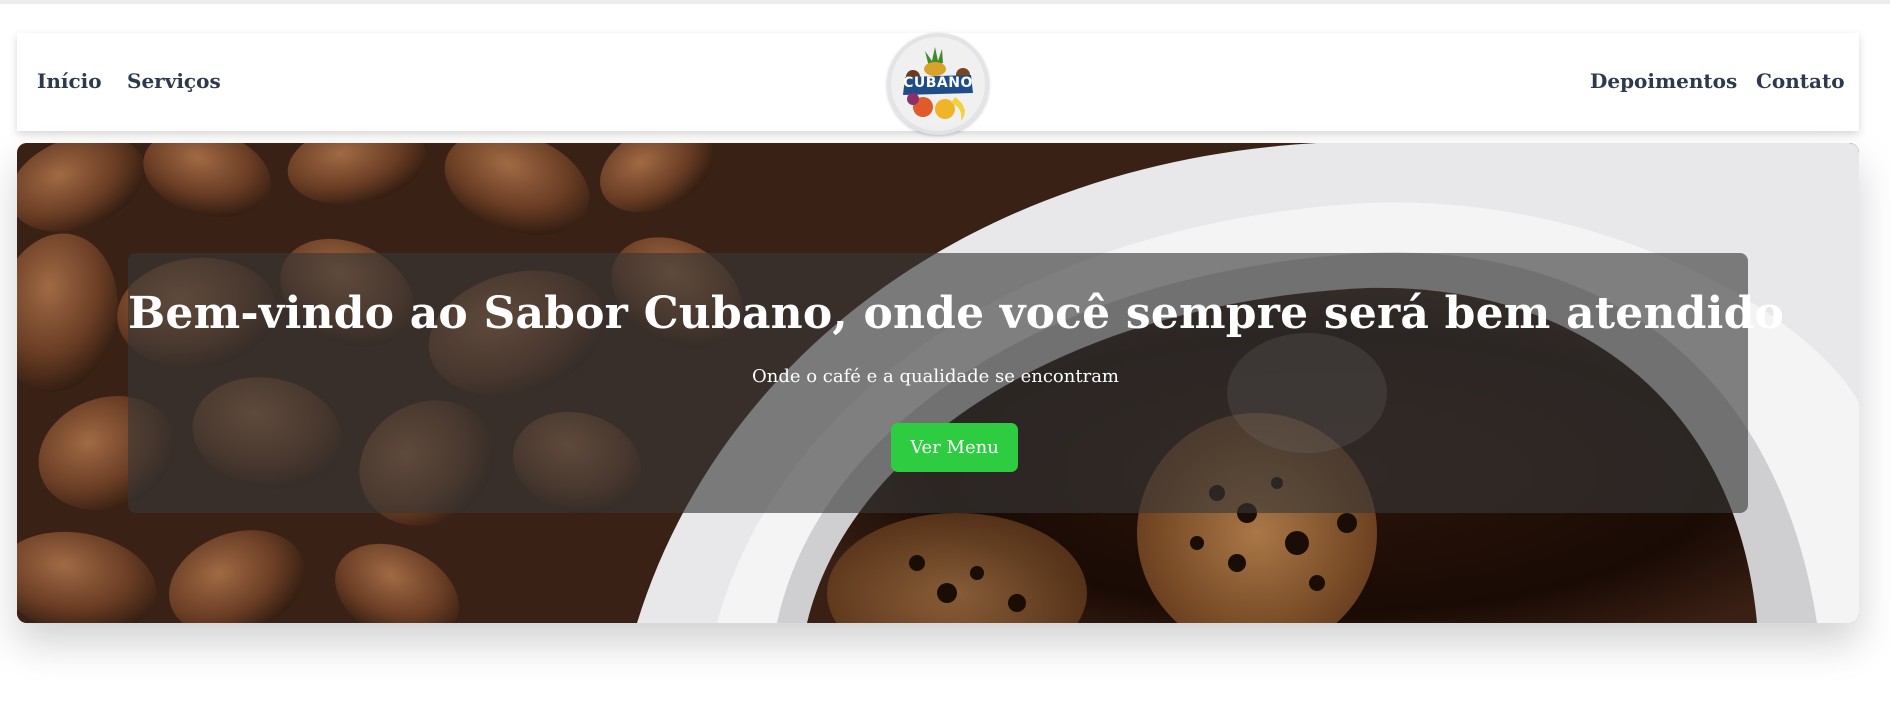  I want to click on logo-text: CUBANO, so click(938, 83).